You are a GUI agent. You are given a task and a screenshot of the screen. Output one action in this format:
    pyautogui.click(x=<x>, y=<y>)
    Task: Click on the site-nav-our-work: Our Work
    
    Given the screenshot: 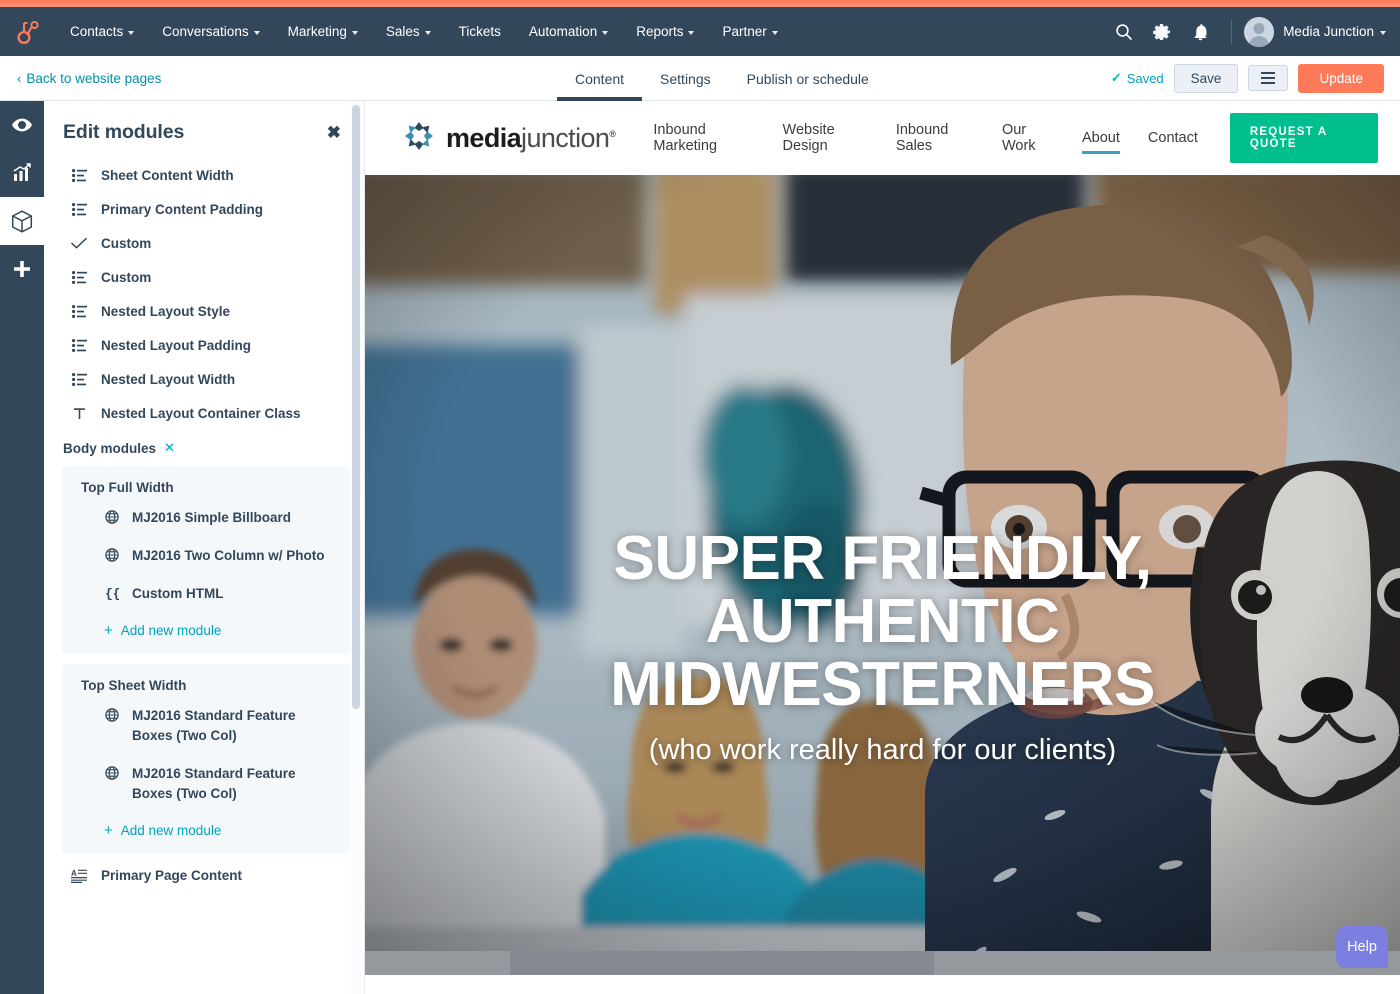 What is the action you would take?
    pyautogui.click(x=1028, y=138)
    